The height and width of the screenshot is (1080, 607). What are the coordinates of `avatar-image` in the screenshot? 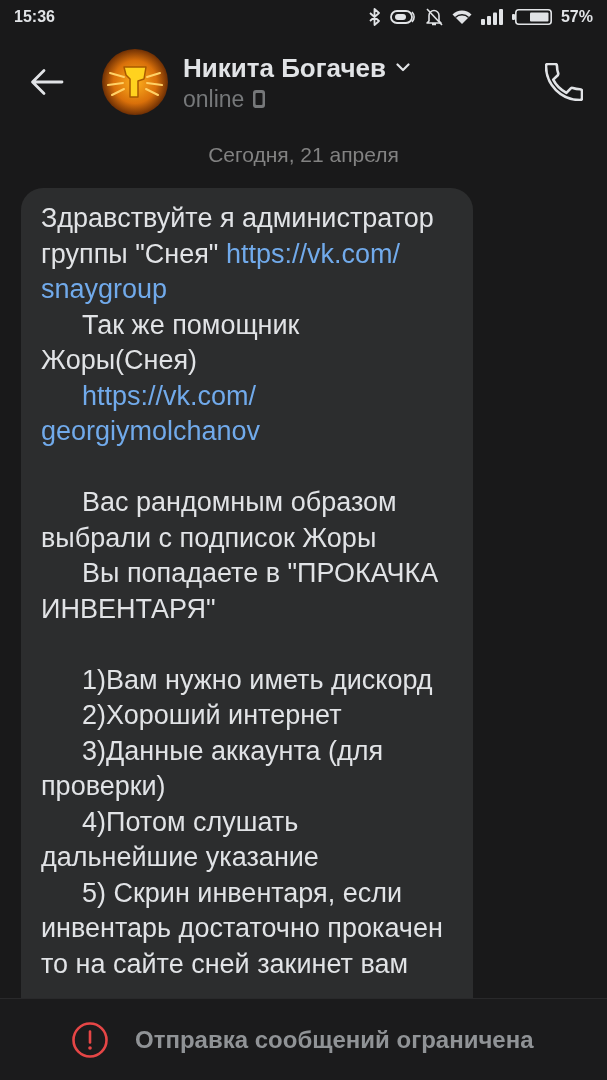 It's located at (135, 82).